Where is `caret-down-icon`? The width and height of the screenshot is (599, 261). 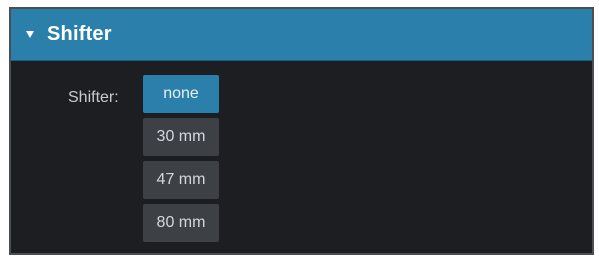 caret-down-icon is located at coordinates (30, 34).